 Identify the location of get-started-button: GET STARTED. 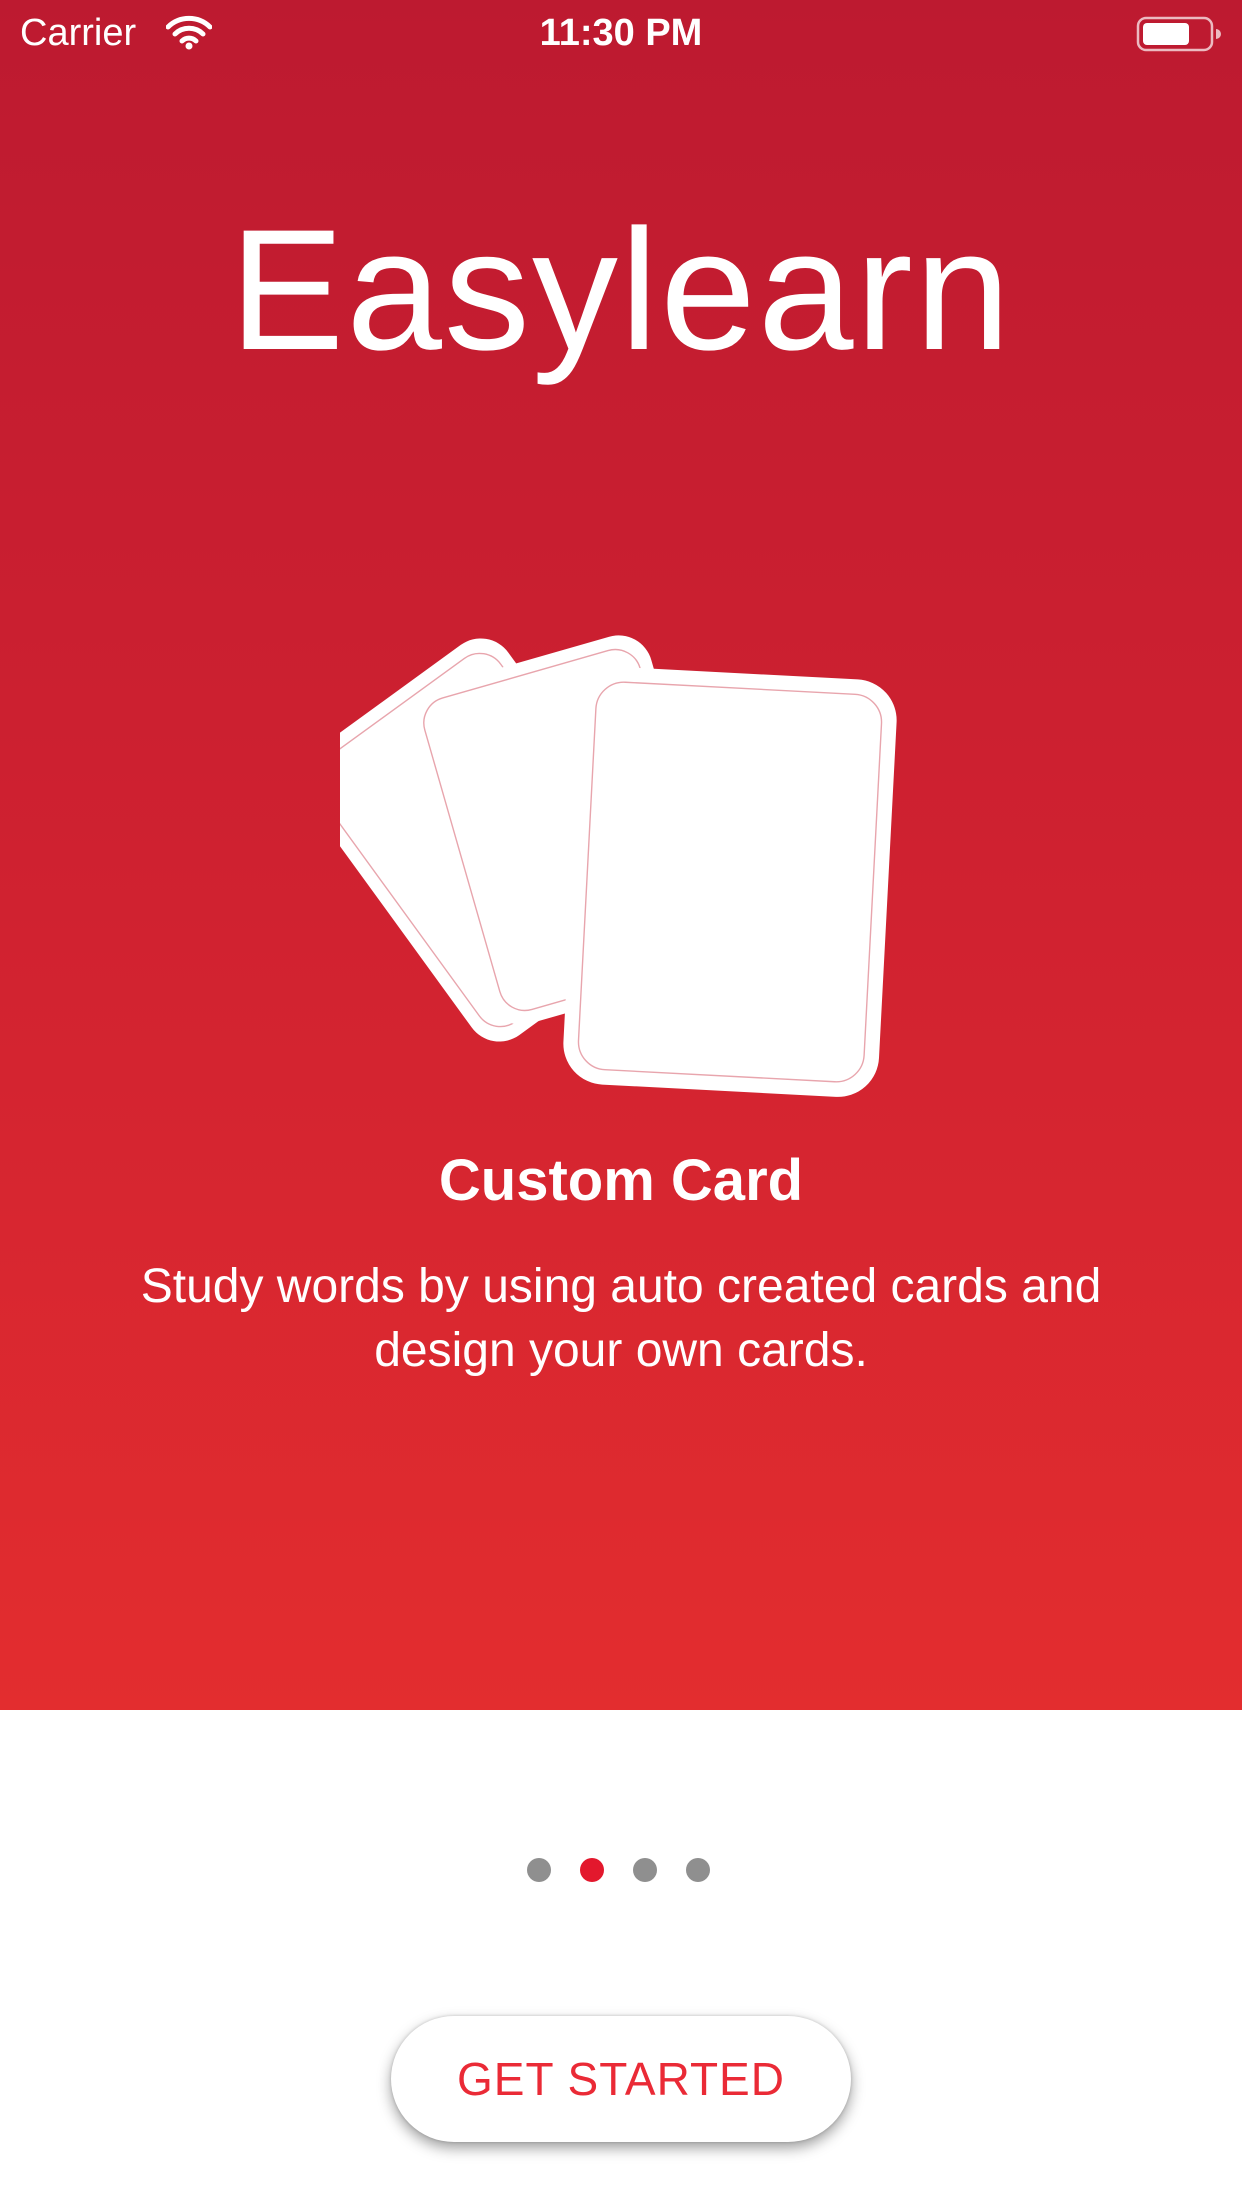
(621, 2079).